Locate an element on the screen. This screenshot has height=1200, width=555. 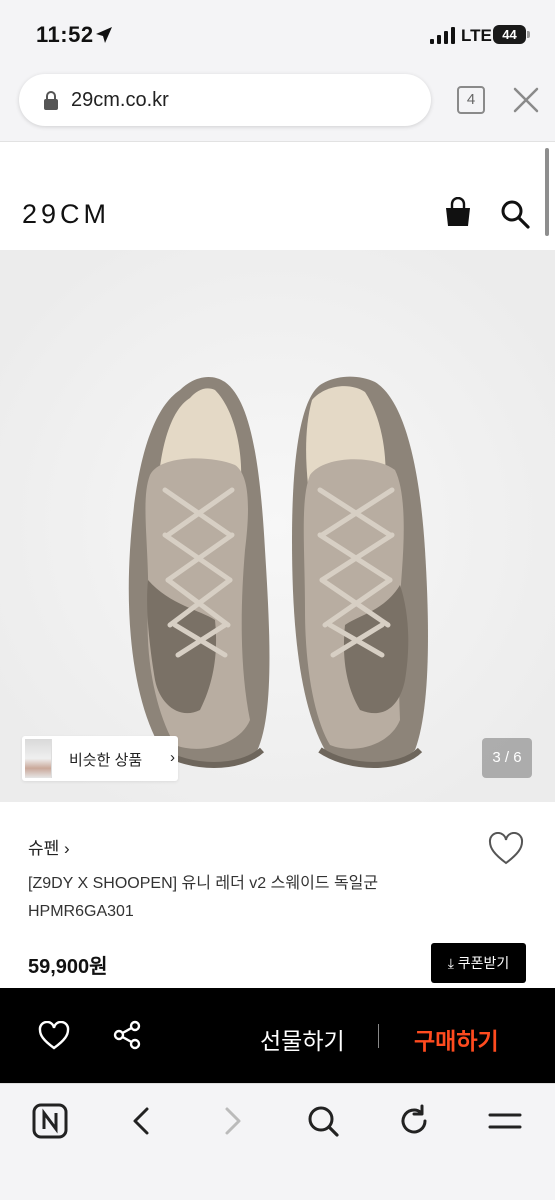
heart-icon is located at coordinates (54, 1036).